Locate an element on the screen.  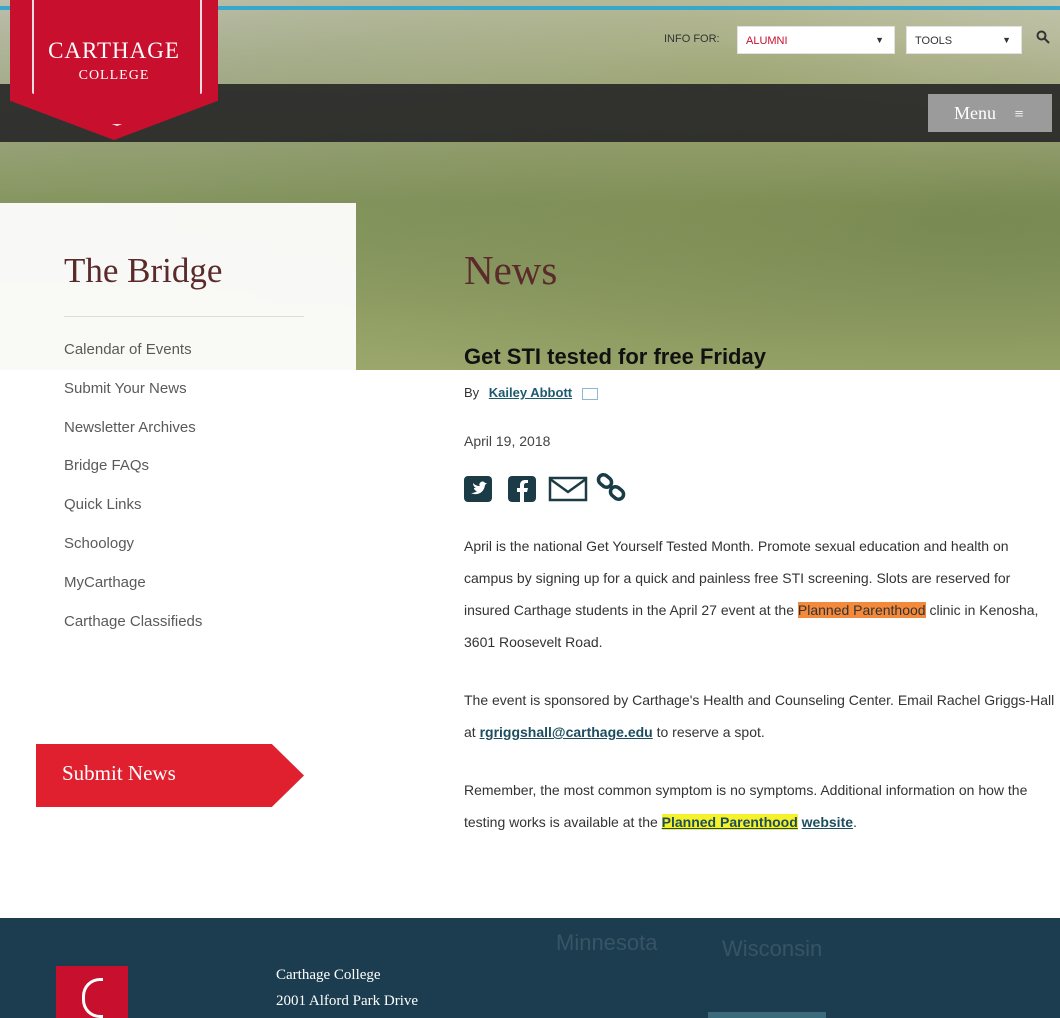
audience-select-value: ALUMNI is located at coordinates (767, 41).